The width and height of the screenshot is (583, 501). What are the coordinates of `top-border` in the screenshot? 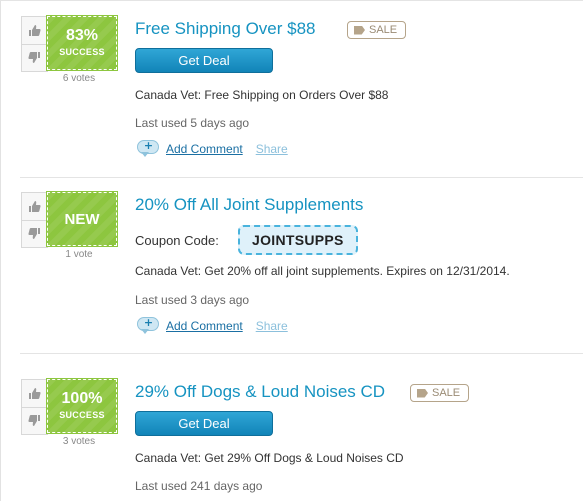 It's located at (291, 0).